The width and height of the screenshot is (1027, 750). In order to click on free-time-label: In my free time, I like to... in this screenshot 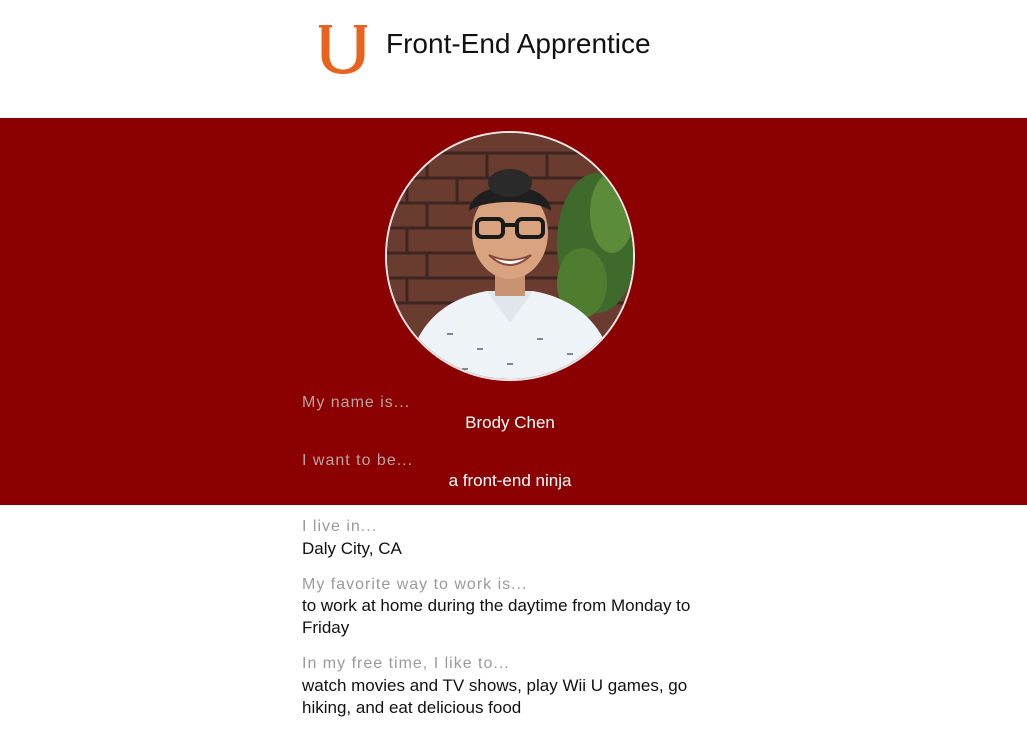, I will do `click(406, 663)`.